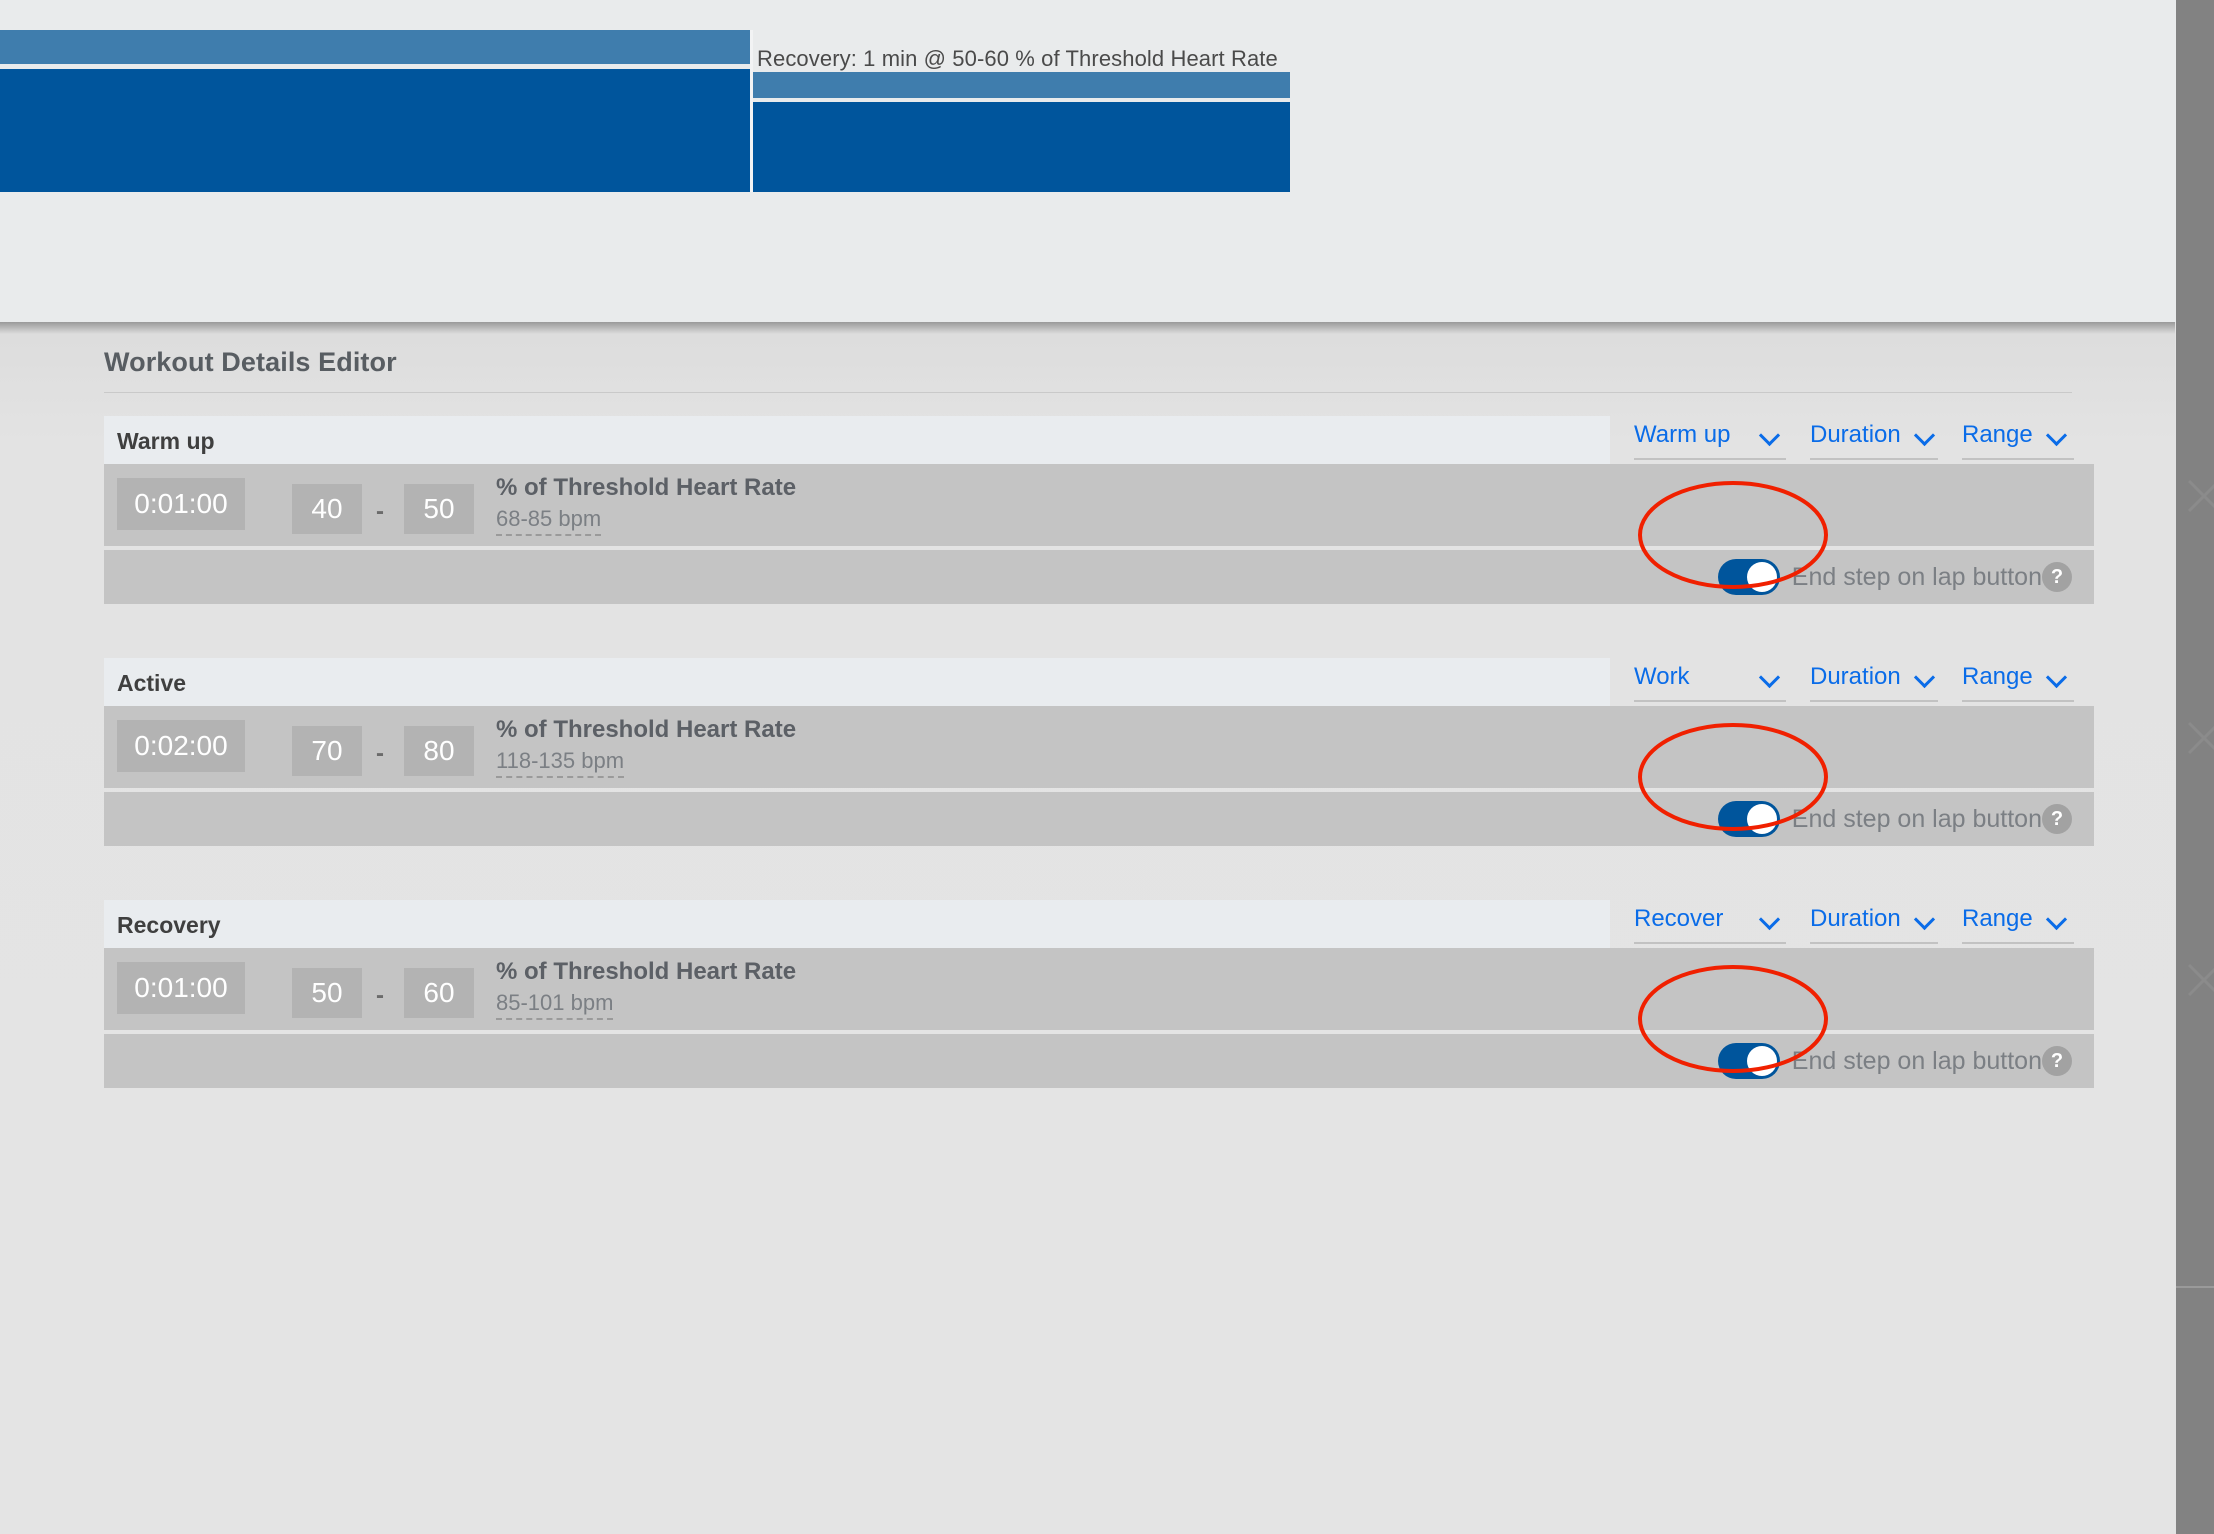 This screenshot has width=2214, height=1534. What do you see at coordinates (857, 682) in the screenshot?
I see `step-header: Active` at bounding box center [857, 682].